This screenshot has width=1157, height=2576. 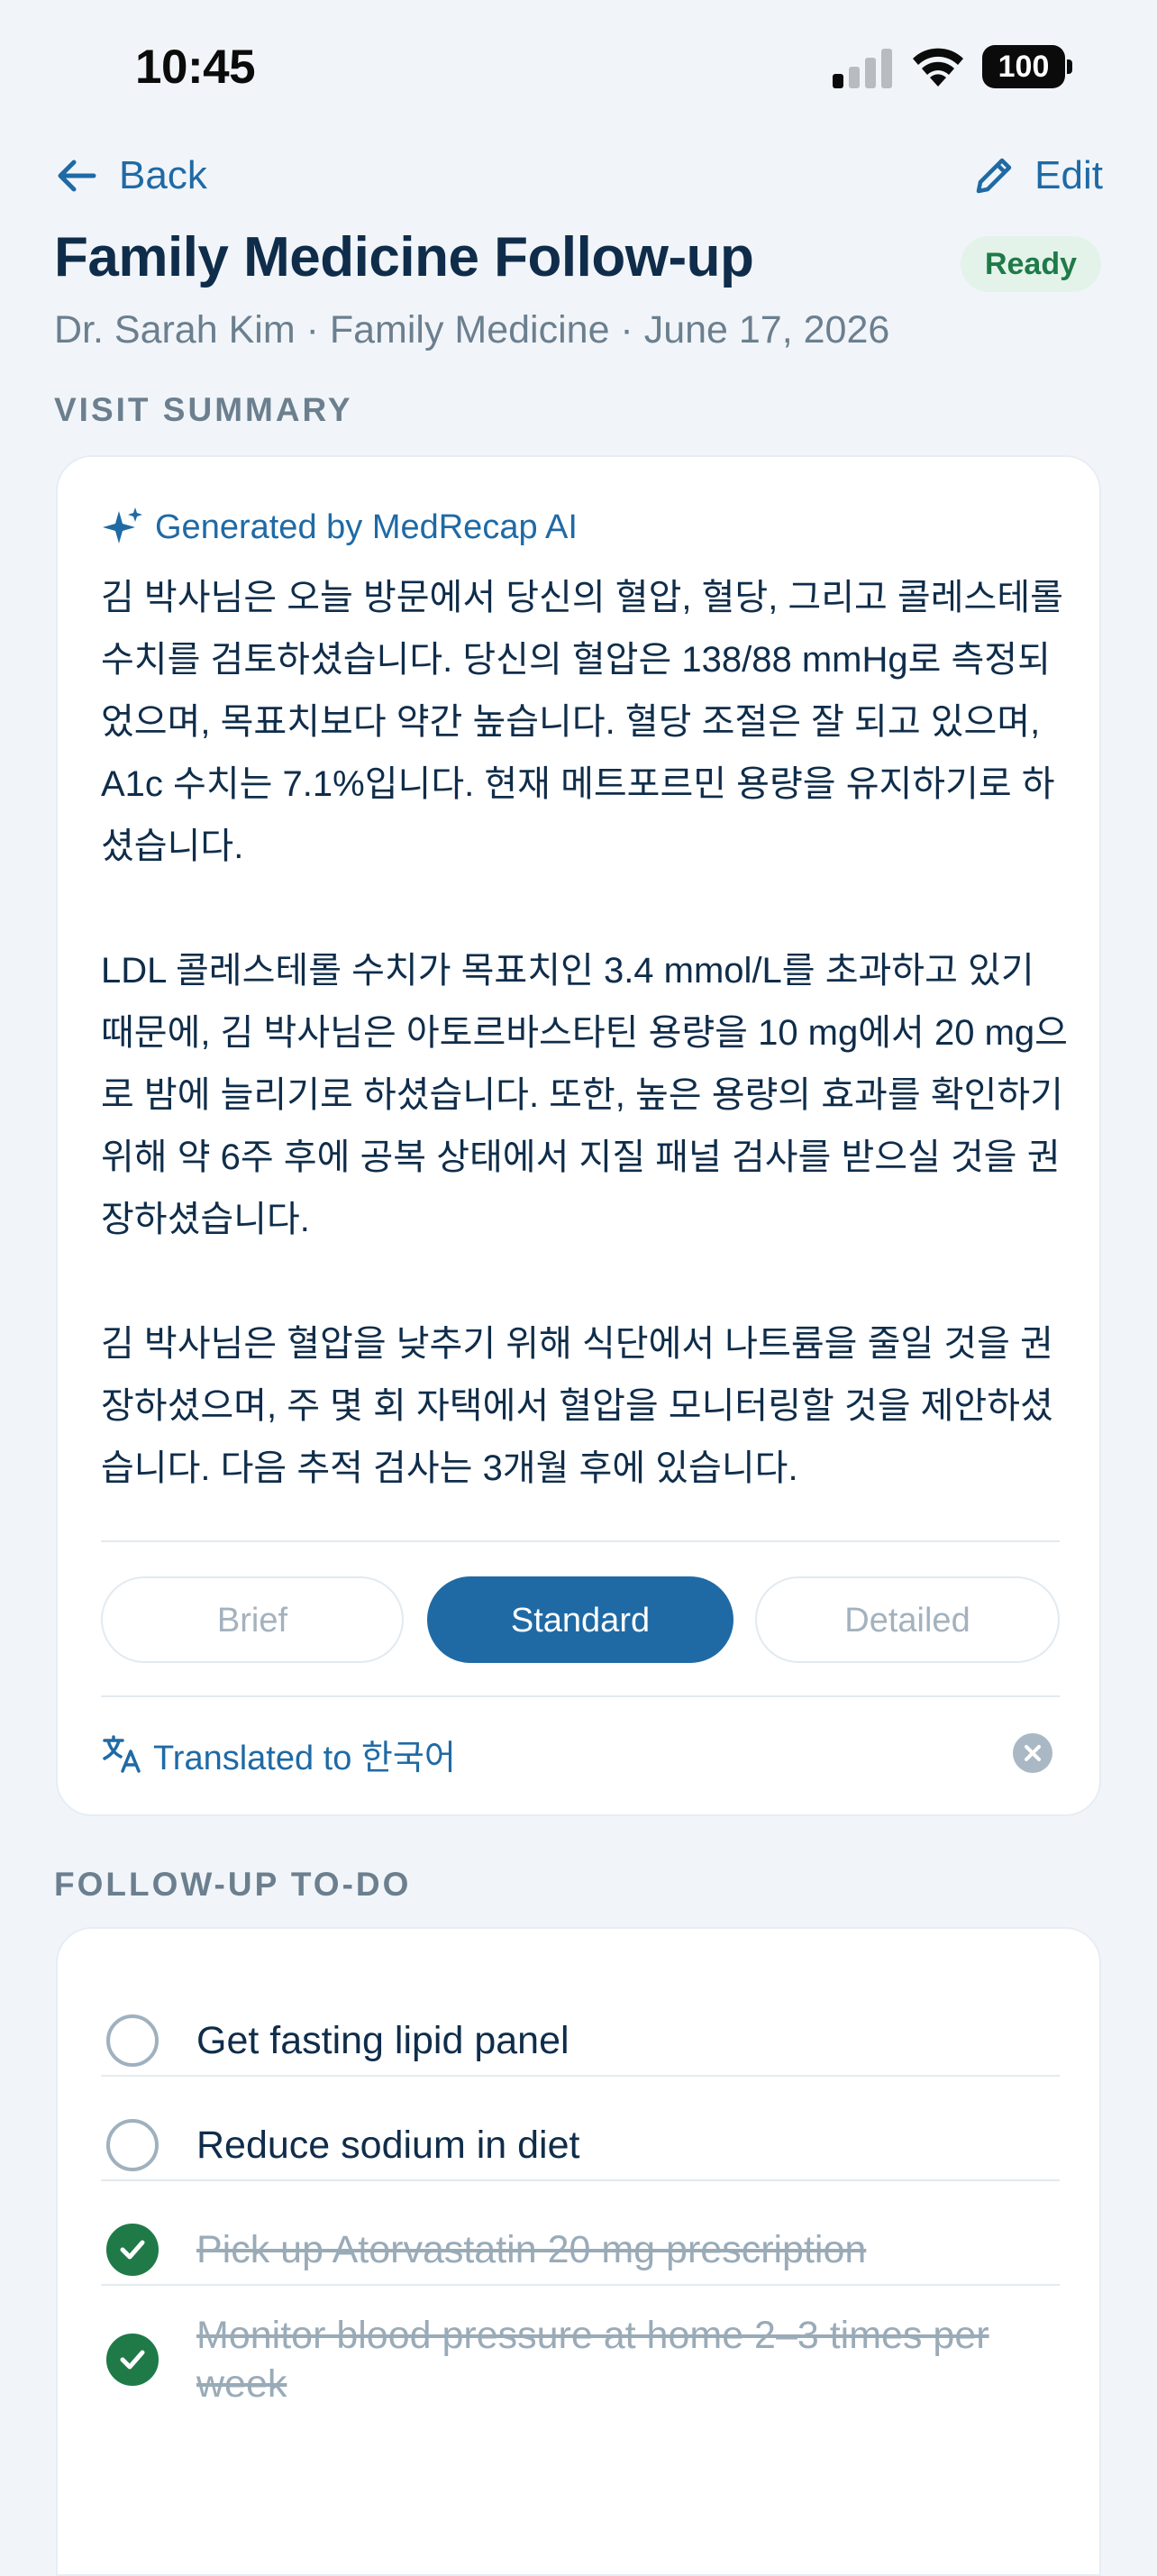 What do you see at coordinates (907, 1619) in the screenshot?
I see `detail-level-detailed-button: Detailed` at bounding box center [907, 1619].